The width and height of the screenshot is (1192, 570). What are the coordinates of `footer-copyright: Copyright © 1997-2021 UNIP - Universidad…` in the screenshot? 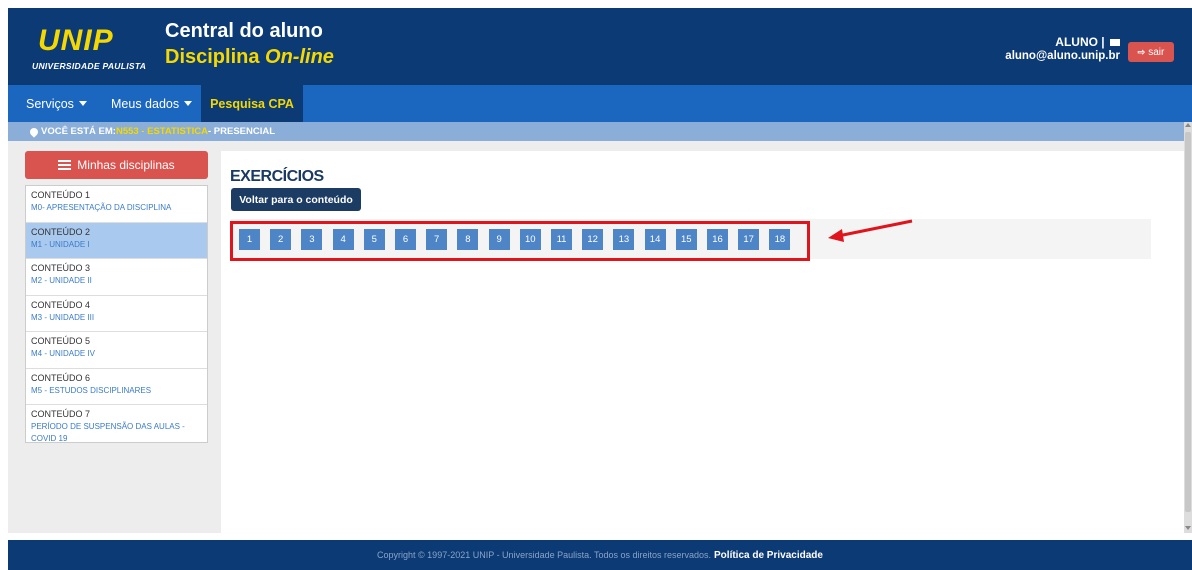 It's located at (544, 555).